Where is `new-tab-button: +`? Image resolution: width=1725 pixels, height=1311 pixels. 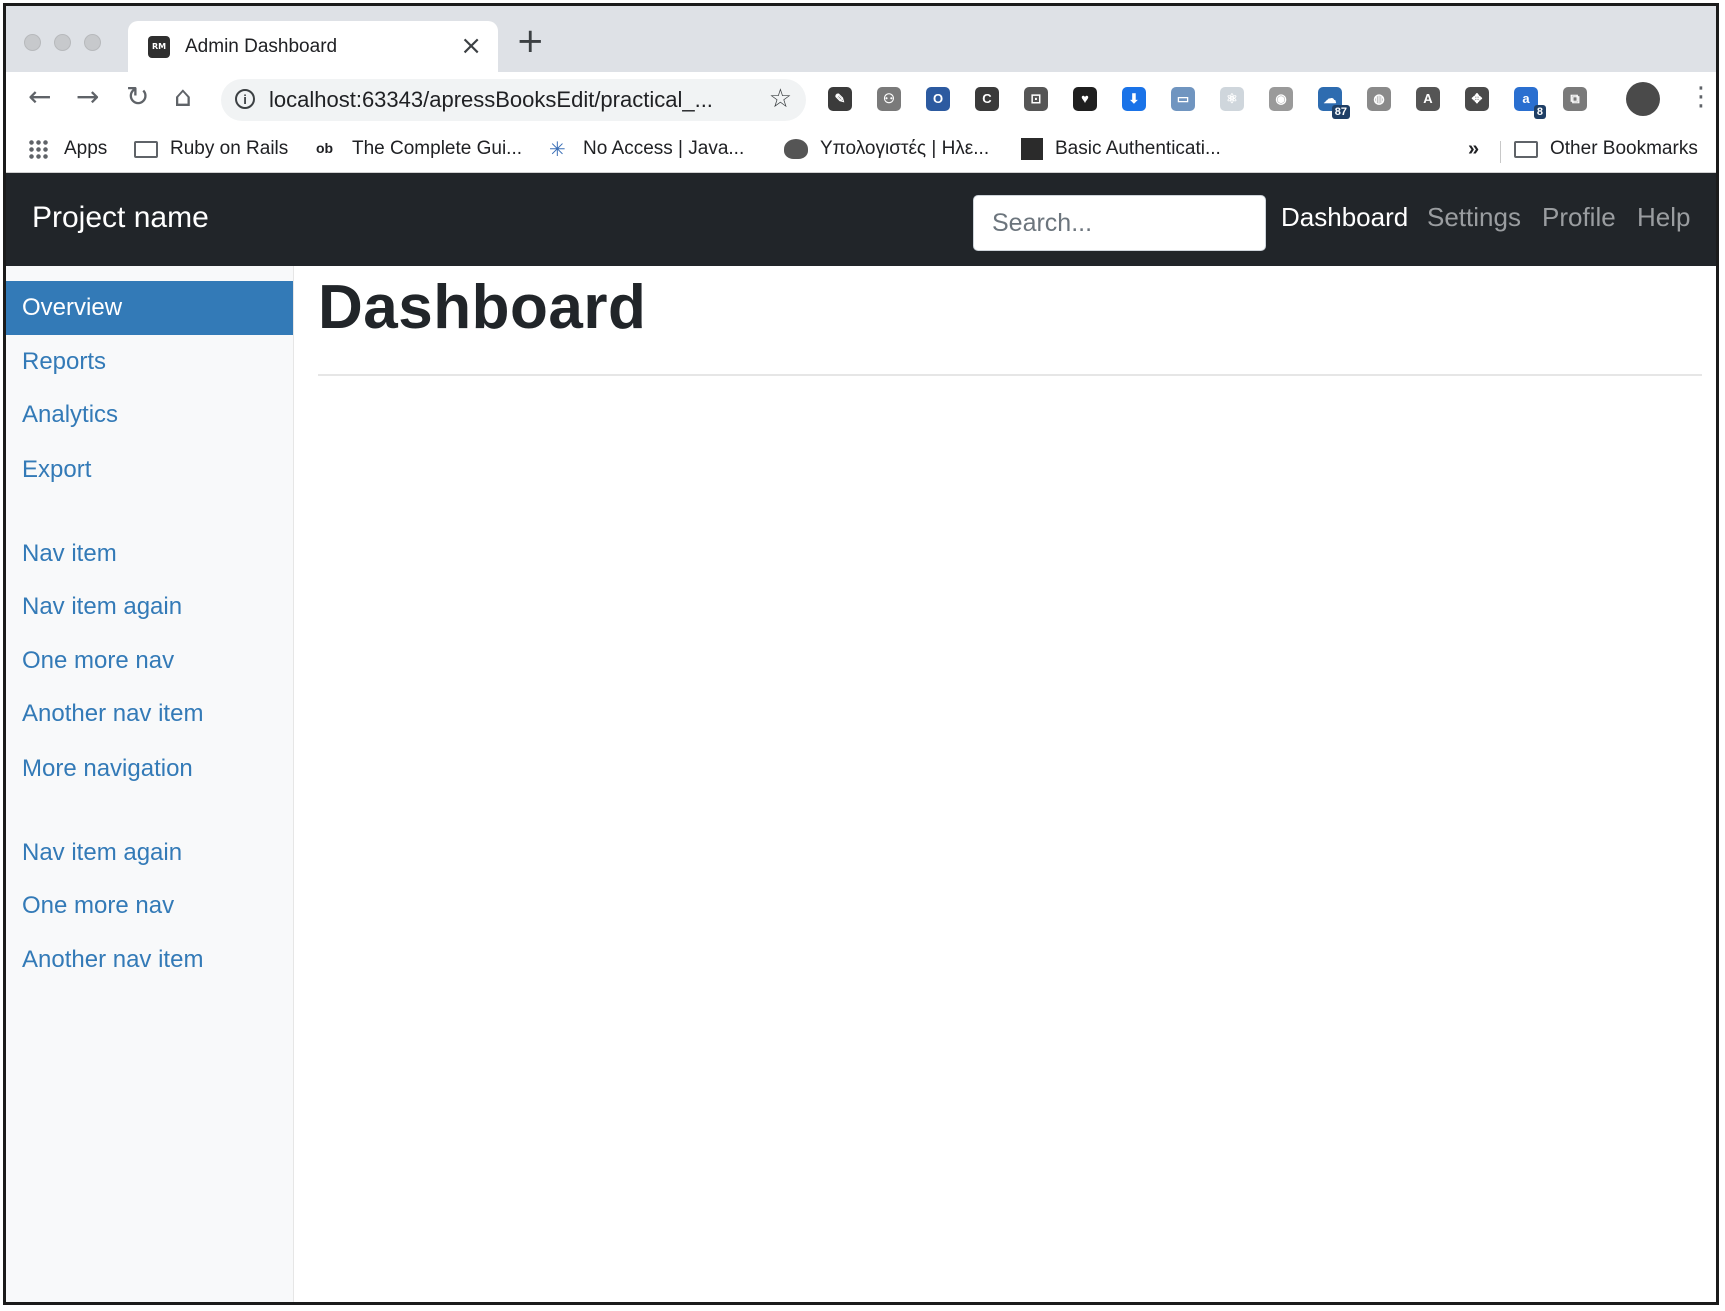 new-tab-button: + is located at coordinates (530, 41).